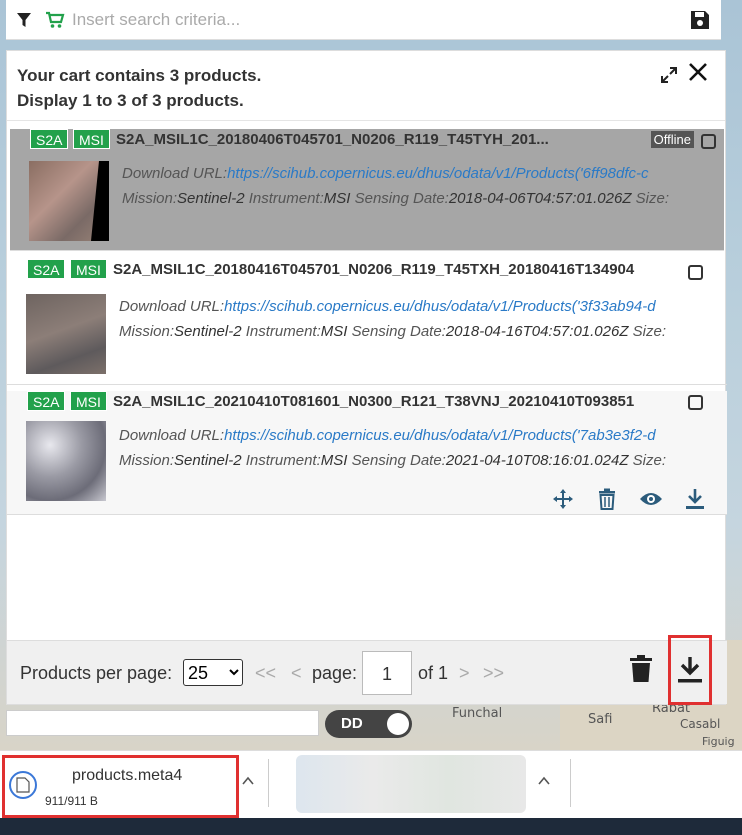  Describe the element at coordinates (296, 673) in the screenshot. I see `prev-page-button: <` at that location.